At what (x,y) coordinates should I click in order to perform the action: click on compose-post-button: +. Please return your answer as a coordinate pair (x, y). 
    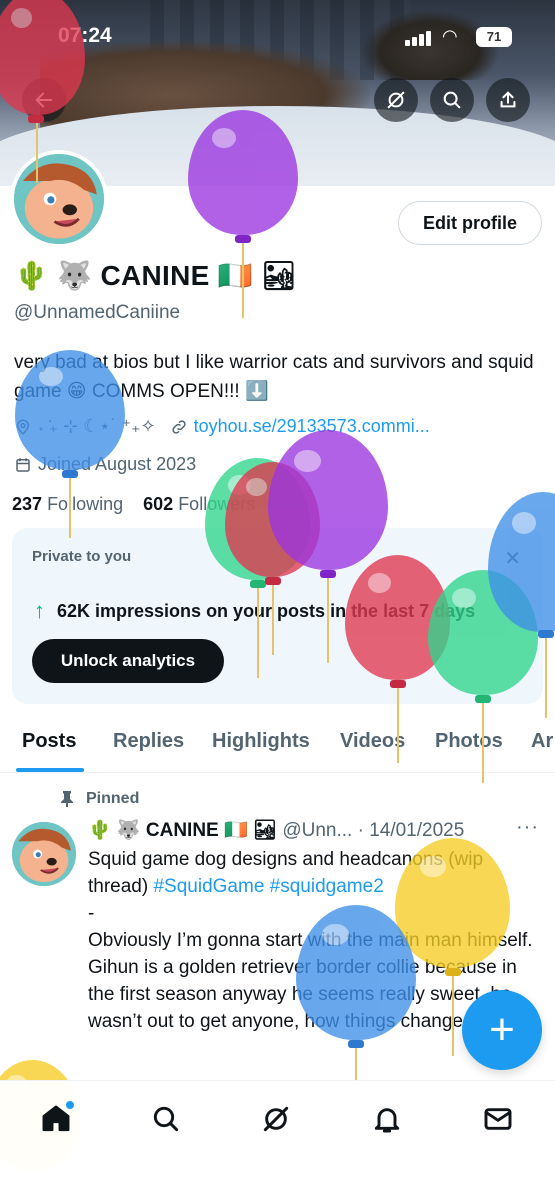
    Looking at the image, I should click on (502, 1030).